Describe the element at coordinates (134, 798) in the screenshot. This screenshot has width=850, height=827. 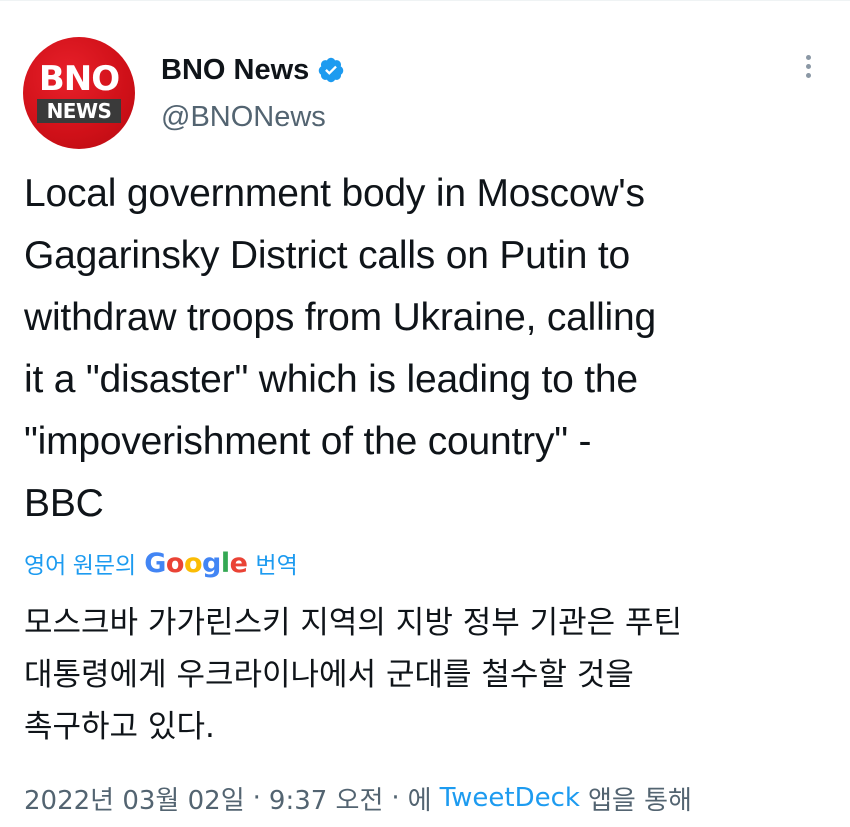
I see `tweet-date: 2022년 03월 02일` at that location.